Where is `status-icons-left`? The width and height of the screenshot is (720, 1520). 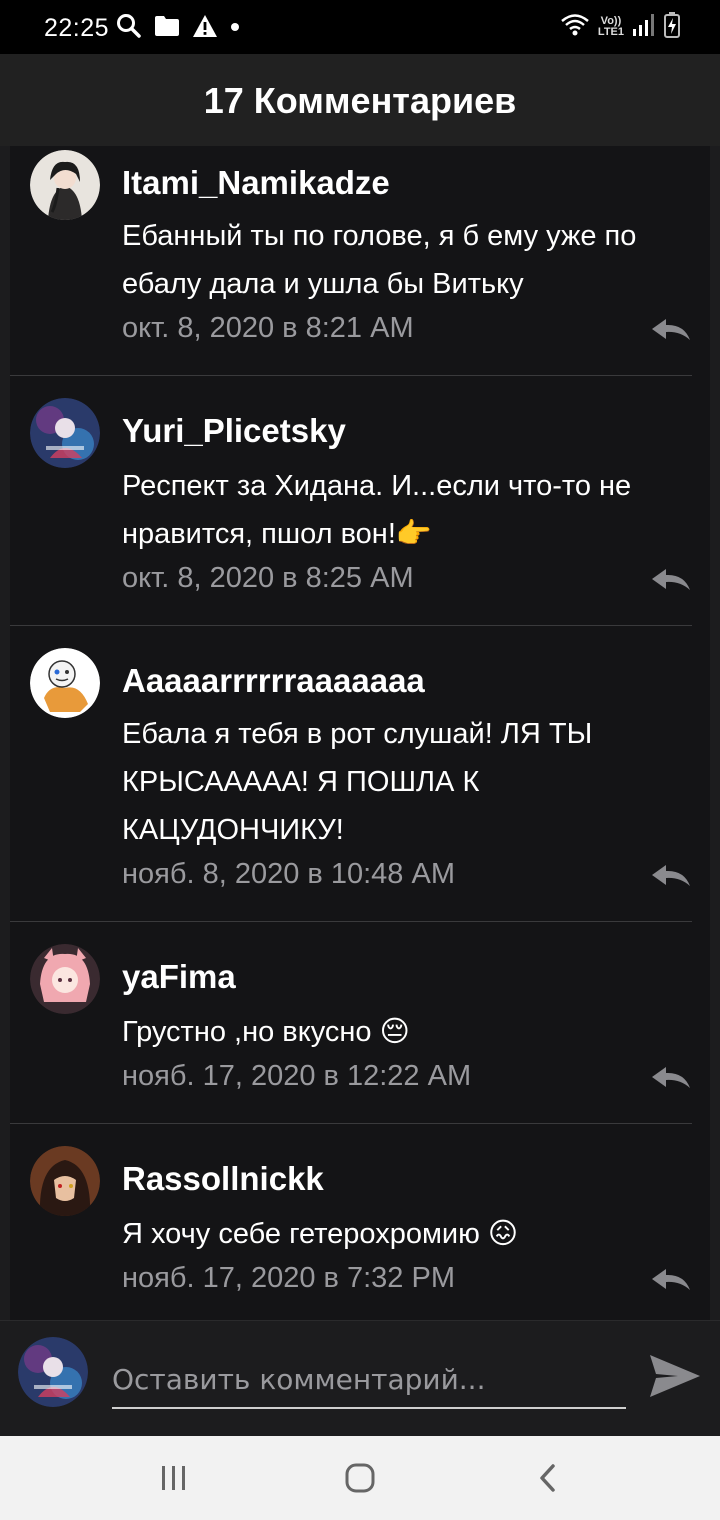
status-icons-left is located at coordinates (178, 28).